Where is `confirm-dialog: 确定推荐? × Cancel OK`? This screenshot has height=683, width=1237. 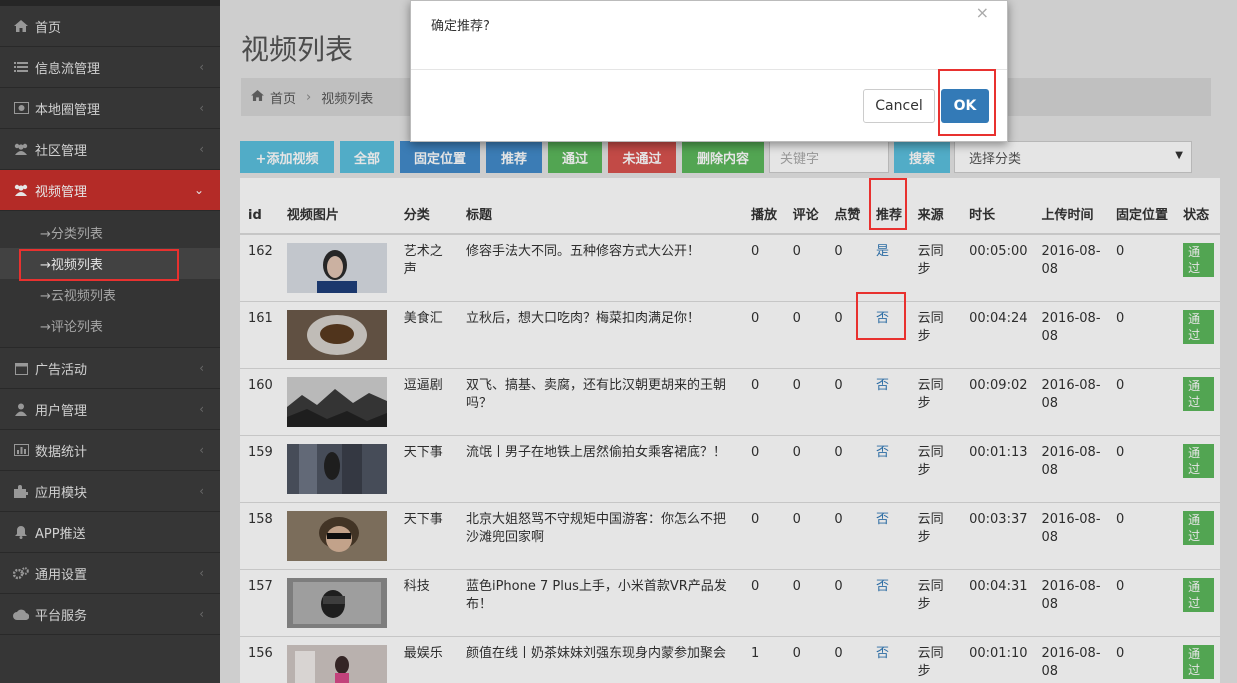 confirm-dialog: 确定推荐? × Cancel OK is located at coordinates (709, 71).